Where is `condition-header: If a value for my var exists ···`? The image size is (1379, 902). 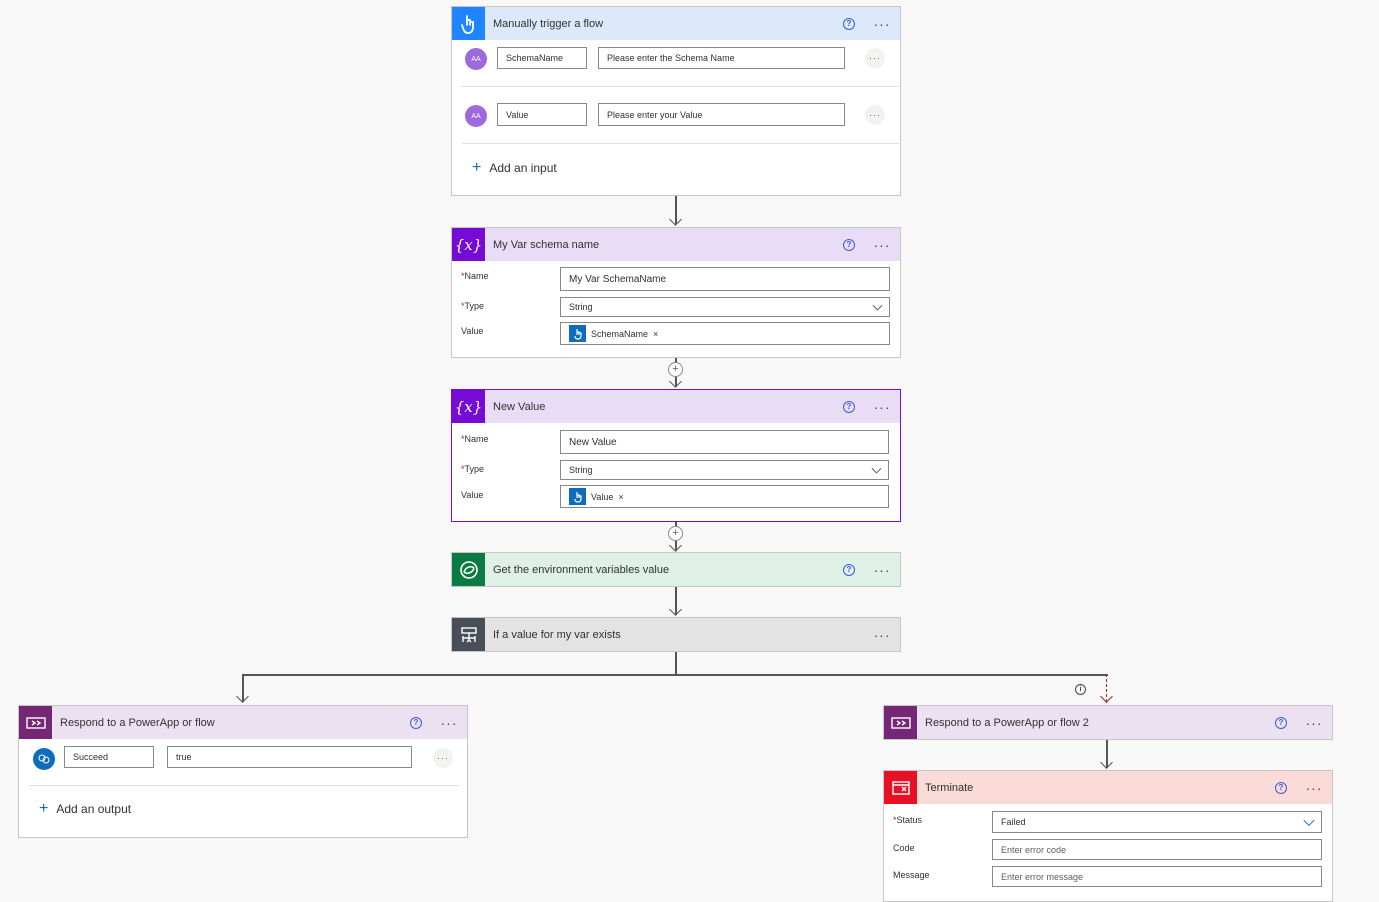
condition-header: If a value for my var exists ··· is located at coordinates (676, 634).